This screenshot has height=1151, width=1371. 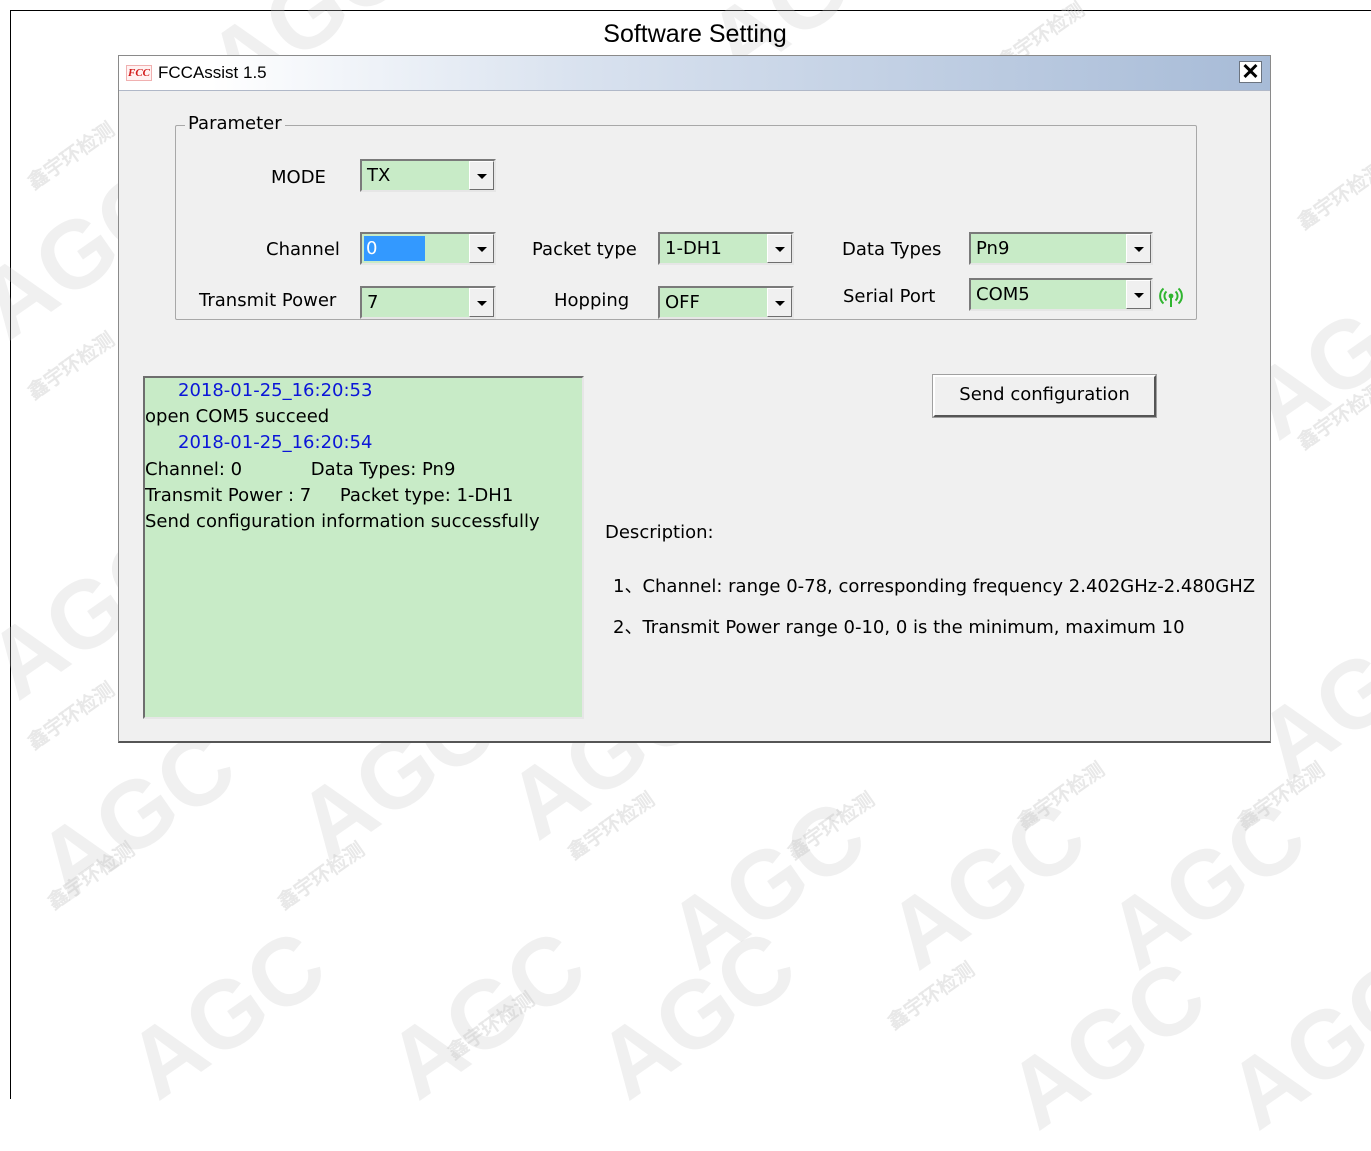 What do you see at coordinates (726, 302) in the screenshot?
I see `hopping-select: OFF` at bounding box center [726, 302].